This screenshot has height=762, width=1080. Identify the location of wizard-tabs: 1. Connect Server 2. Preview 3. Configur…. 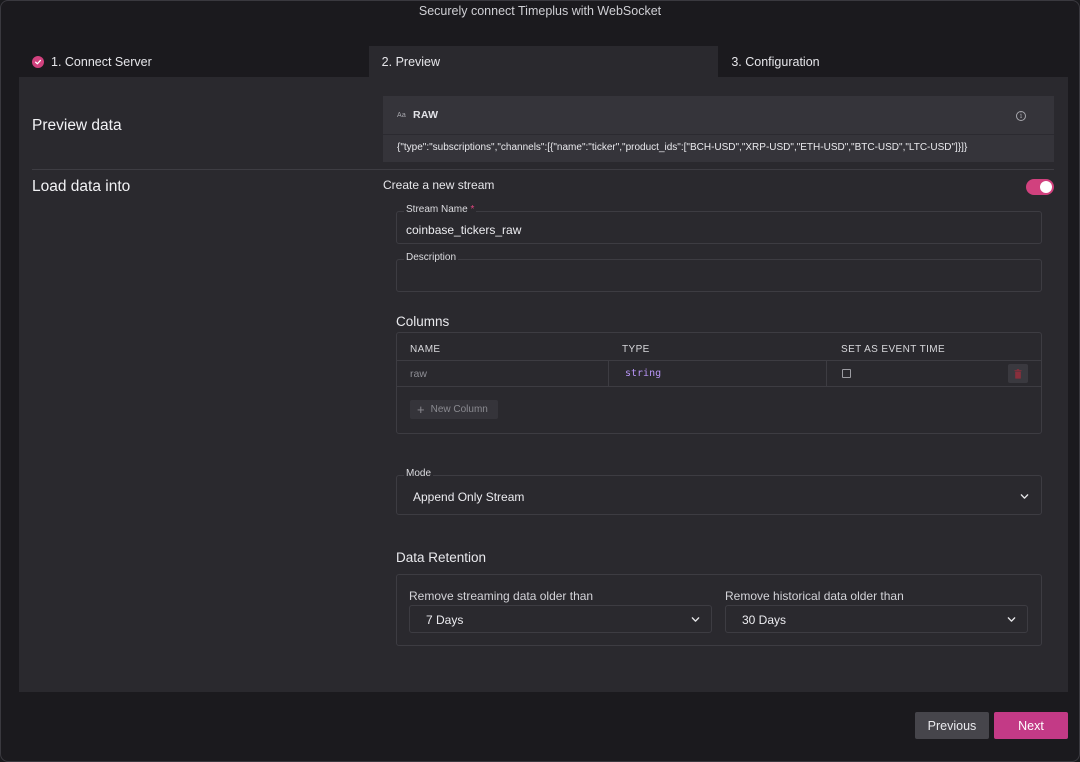
(543, 61).